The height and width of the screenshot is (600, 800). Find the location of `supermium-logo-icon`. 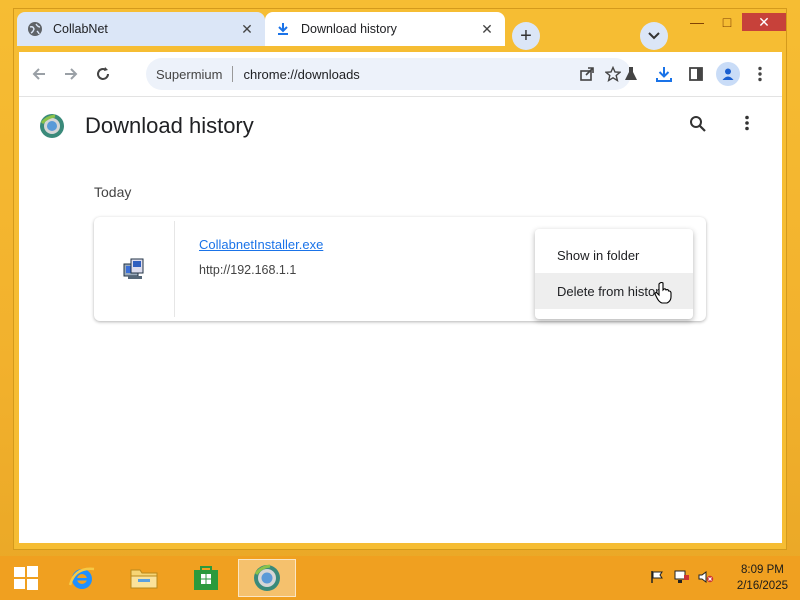

supermium-logo-icon is located at coordinates (52, 126).